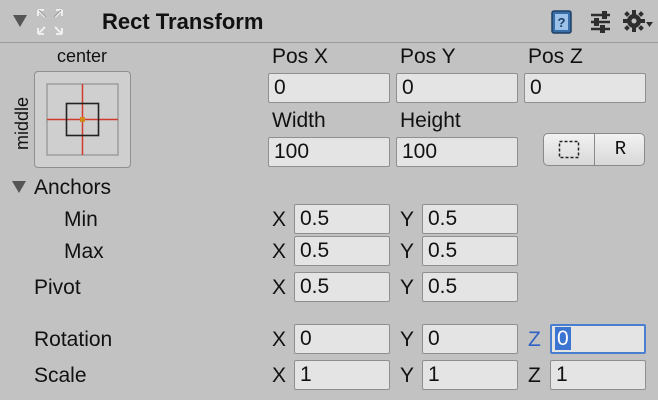  I want to click on rotation-y-field: 0, so click(470, 339).